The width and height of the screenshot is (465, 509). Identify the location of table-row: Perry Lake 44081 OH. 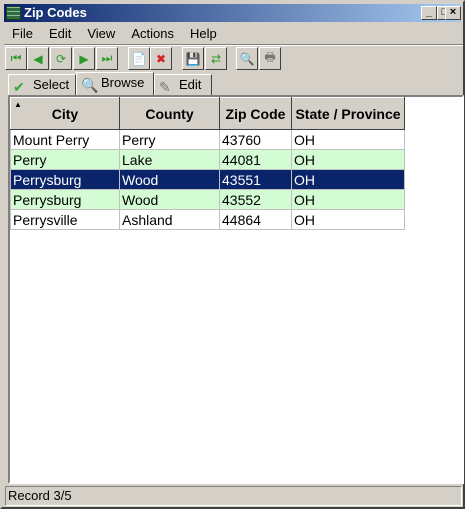
(207, 159).